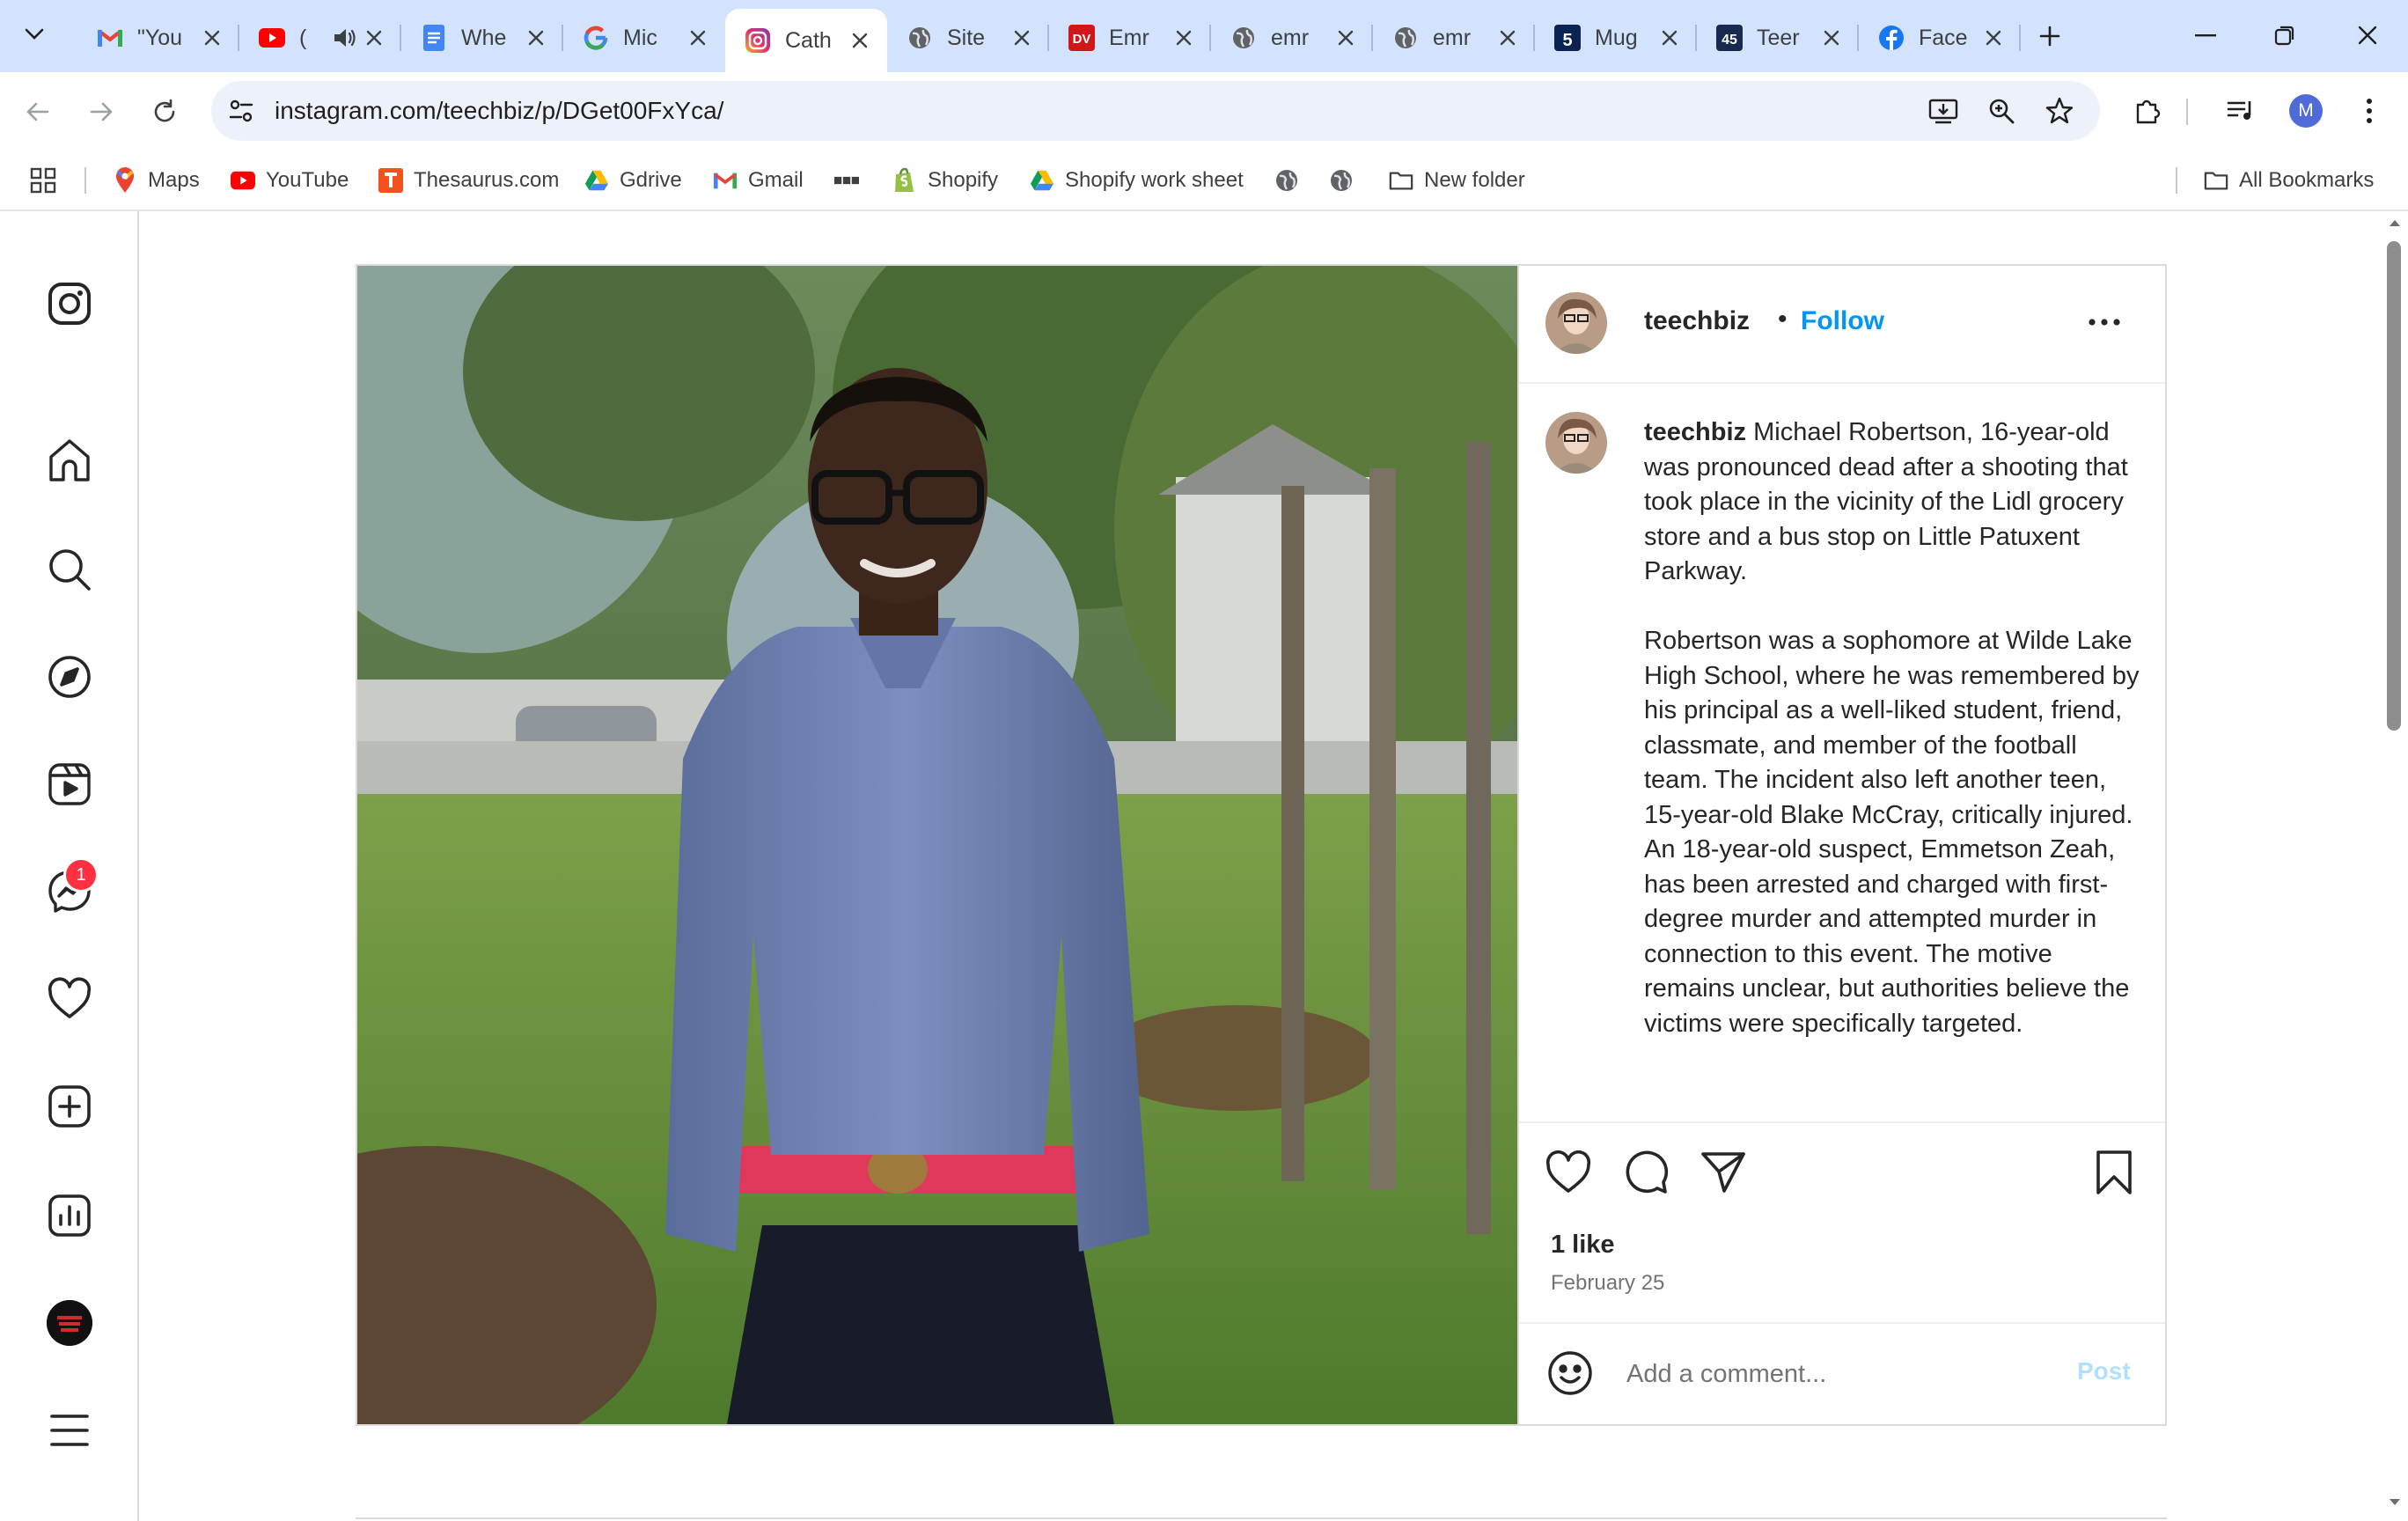  What do you see at coordinates (2241, 111) in the screenshot?
I see `media-controls-button` at bounding box center [2241, 111].